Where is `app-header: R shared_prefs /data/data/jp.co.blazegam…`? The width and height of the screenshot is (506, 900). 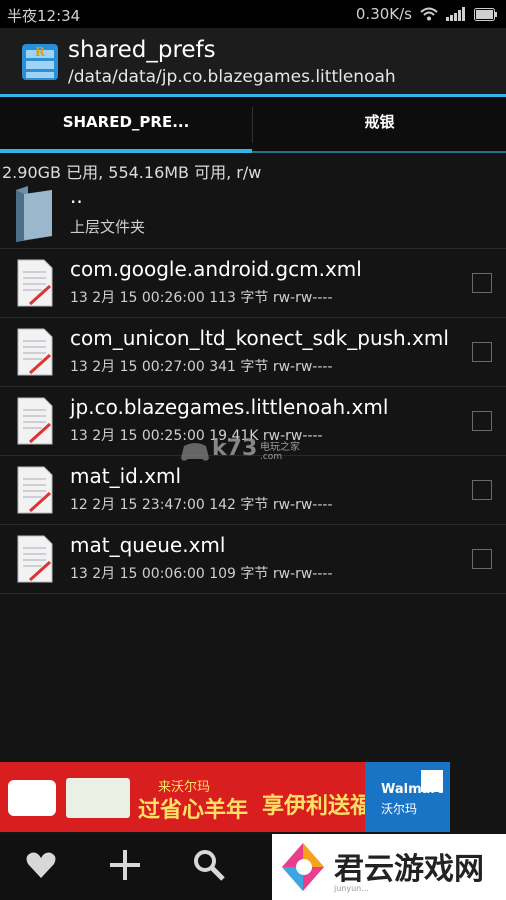
app-header: R shared_prefs /data/data/jp.co.blazegam… is located at coordinates (253, 61).